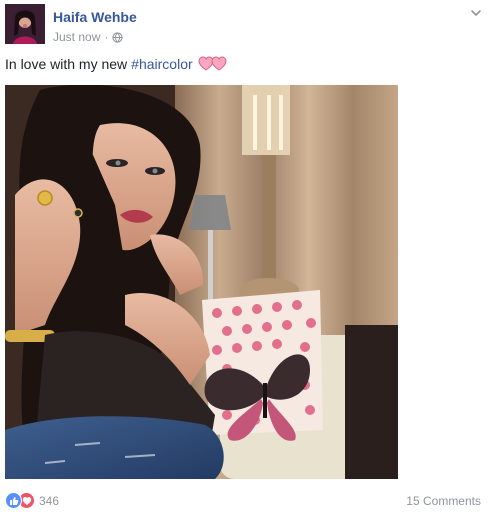 Image resolution: width=488 pixels, height=516 pixels. I want to click on post-text: In love with my new #haircolor, so click(116, 64).